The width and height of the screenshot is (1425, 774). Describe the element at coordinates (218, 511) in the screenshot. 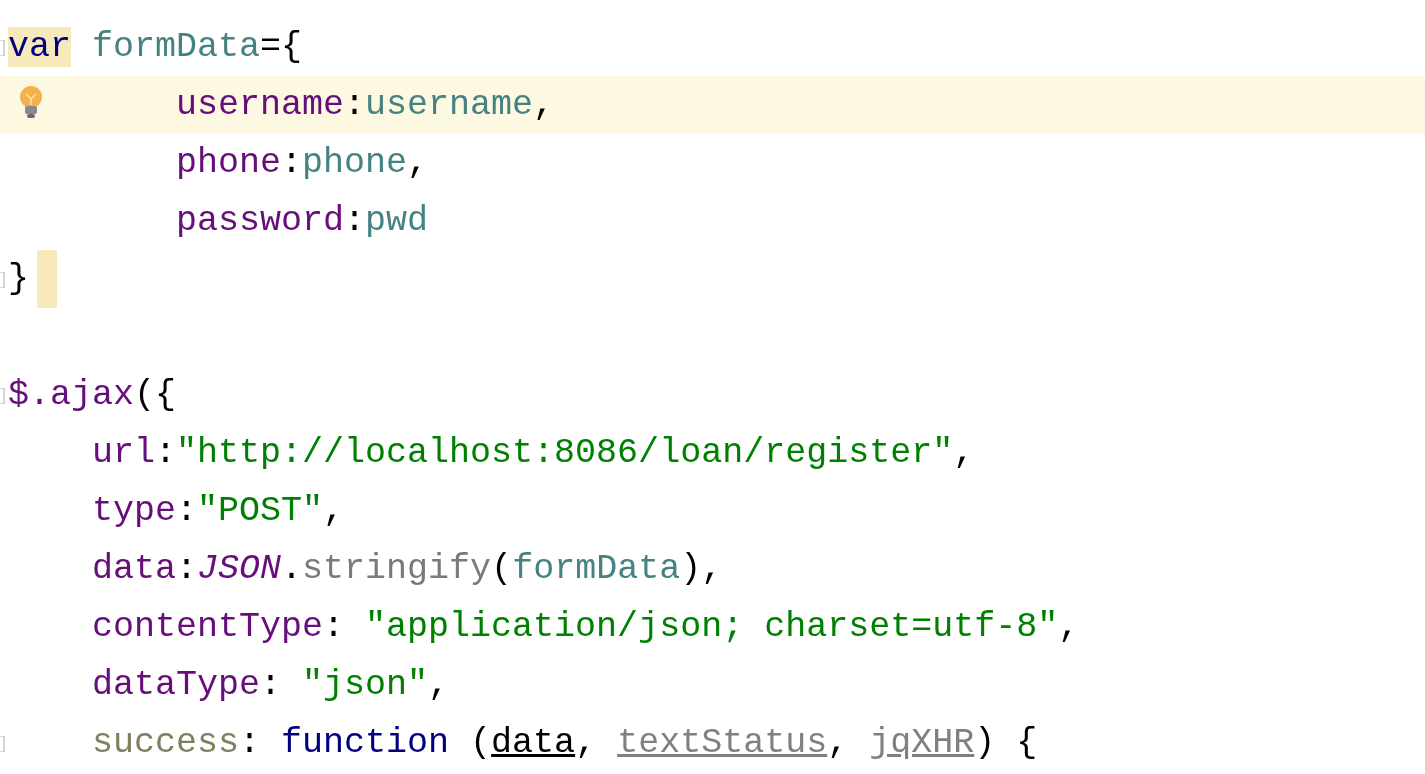

I see `code-line: type:"POST",` at that location.